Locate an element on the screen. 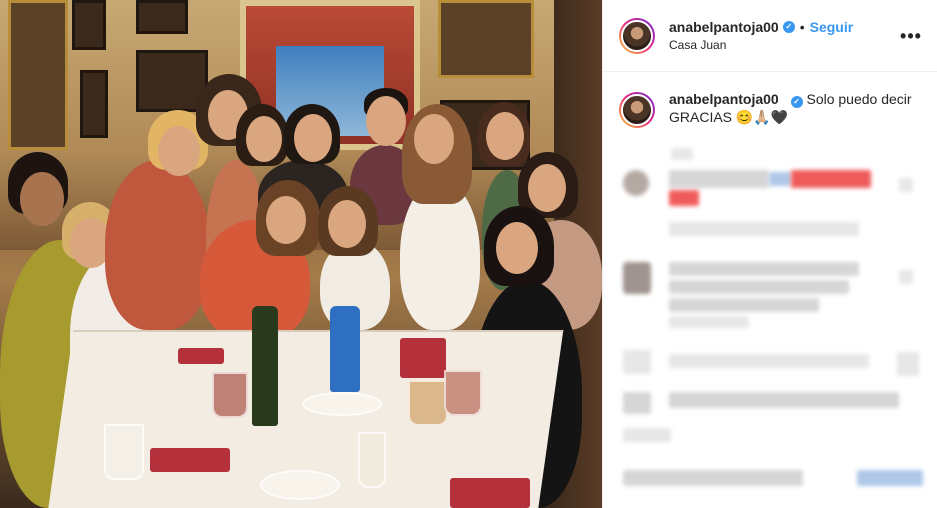  follow-button: Seguir is located at coordinates (832, 27).